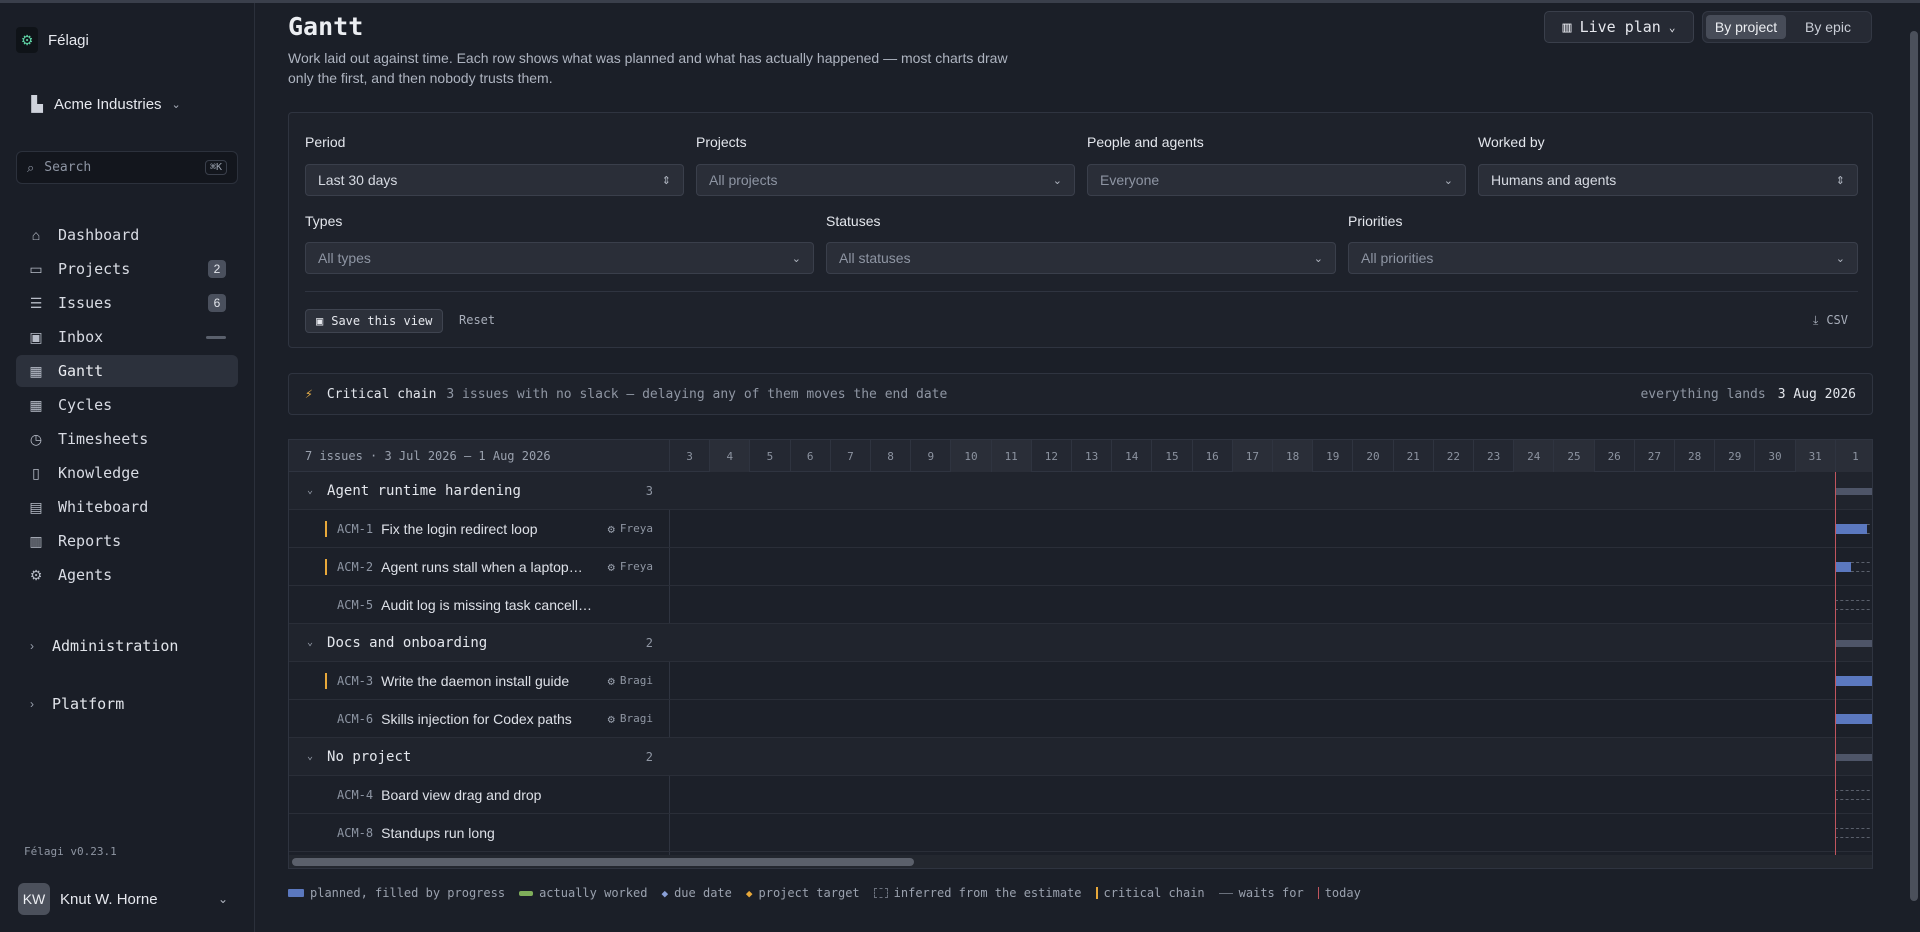  Describe the element at coordinates (1452, 456) in the screenshot. I see `day-tick-label: 22` at that location.